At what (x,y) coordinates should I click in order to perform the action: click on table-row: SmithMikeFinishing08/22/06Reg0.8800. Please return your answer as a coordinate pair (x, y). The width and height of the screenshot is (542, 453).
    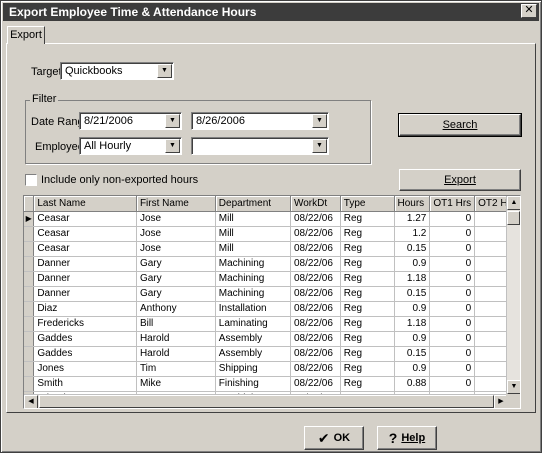
    Looking at the image, I should click on (272, 384).